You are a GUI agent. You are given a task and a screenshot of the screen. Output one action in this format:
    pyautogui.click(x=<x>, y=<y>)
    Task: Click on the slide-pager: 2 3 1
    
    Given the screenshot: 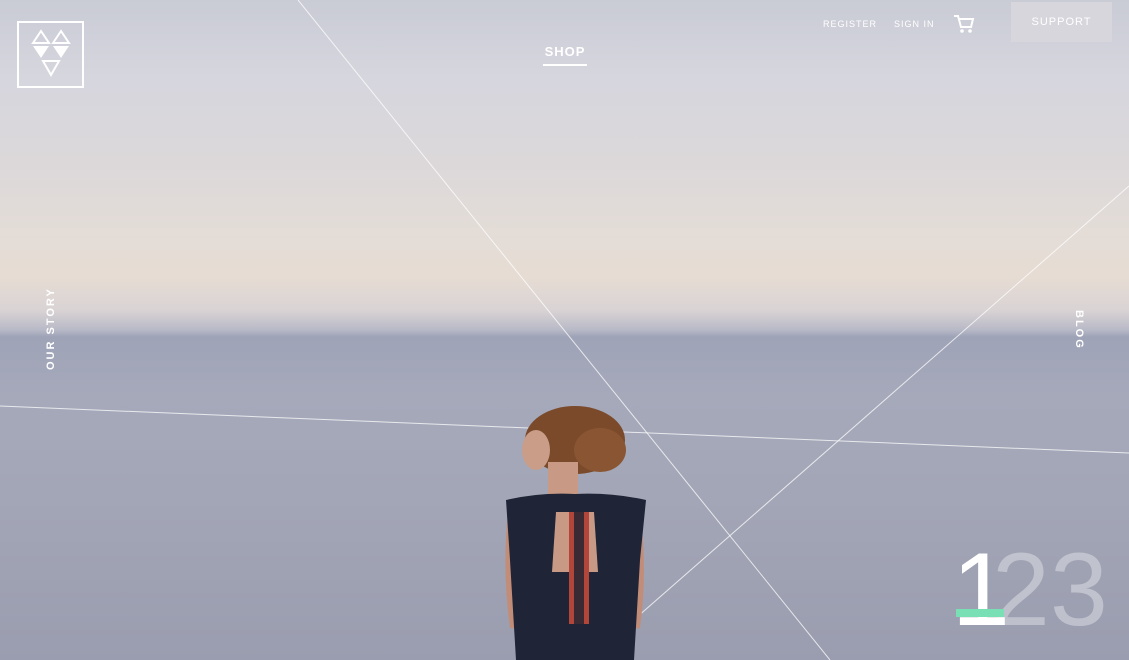 What is the action you would take?
    pyautogui.click(x=1035, y=599)
    